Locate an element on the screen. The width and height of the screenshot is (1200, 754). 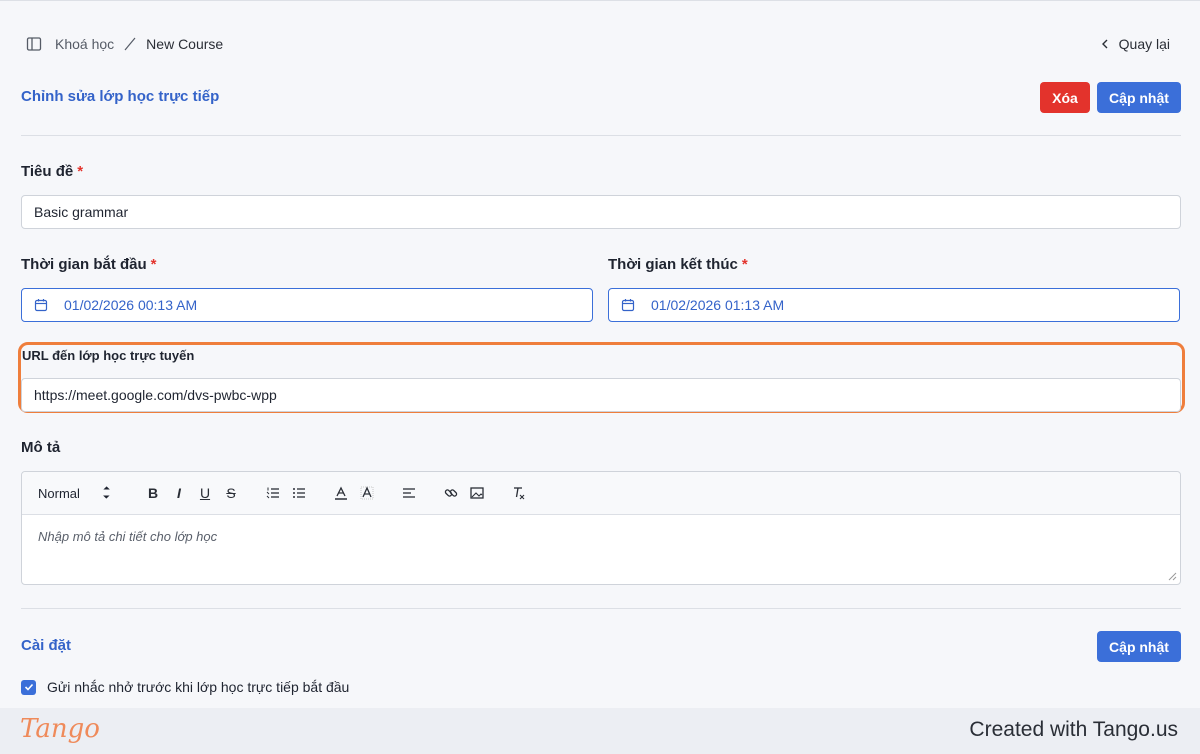
start-time-label: Thời gian bắt đầu * is located at coordinates (89, 264).